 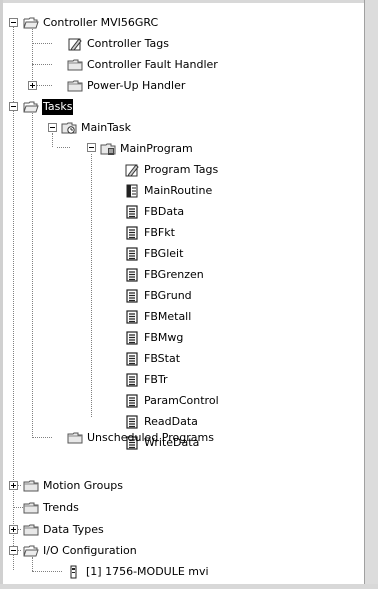 What do you see at coordinates (147, 571) in the screenshot?
I see `node-label: [1] 1756-MODULE mvi` at bounding box center [147, 571].